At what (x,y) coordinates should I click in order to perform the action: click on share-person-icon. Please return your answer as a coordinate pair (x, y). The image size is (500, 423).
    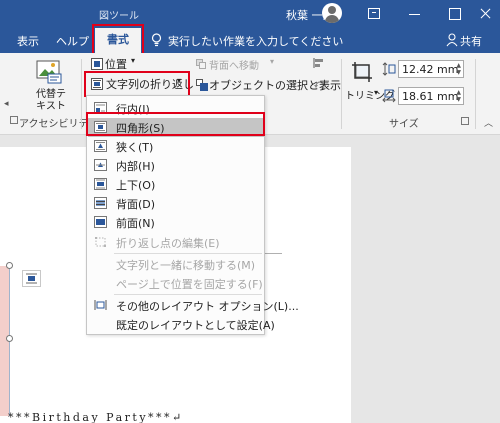
    Looking at the image, I should click on (452, 40).